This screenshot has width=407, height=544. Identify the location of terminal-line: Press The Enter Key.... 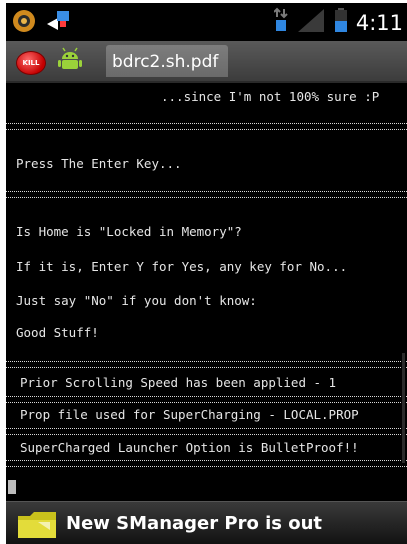
(99, 163).